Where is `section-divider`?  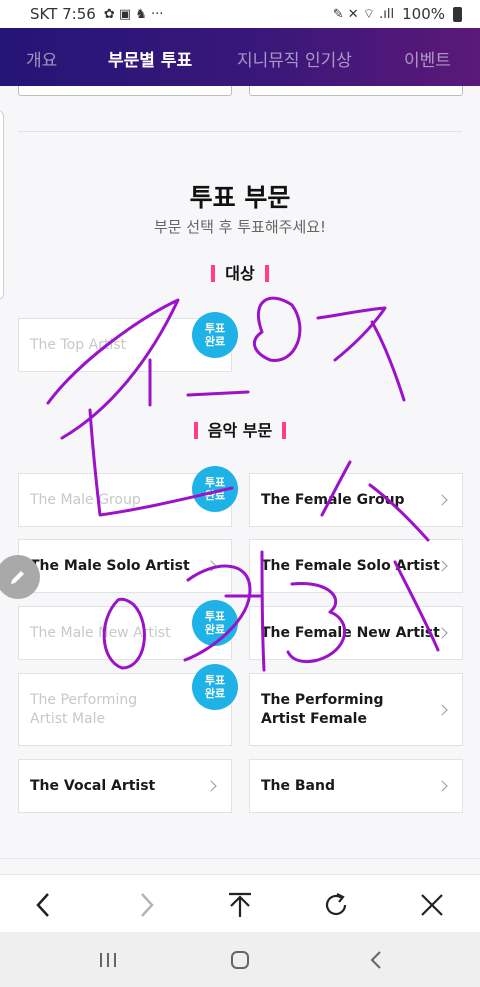
section-divider is located at coordinates (240, 131).